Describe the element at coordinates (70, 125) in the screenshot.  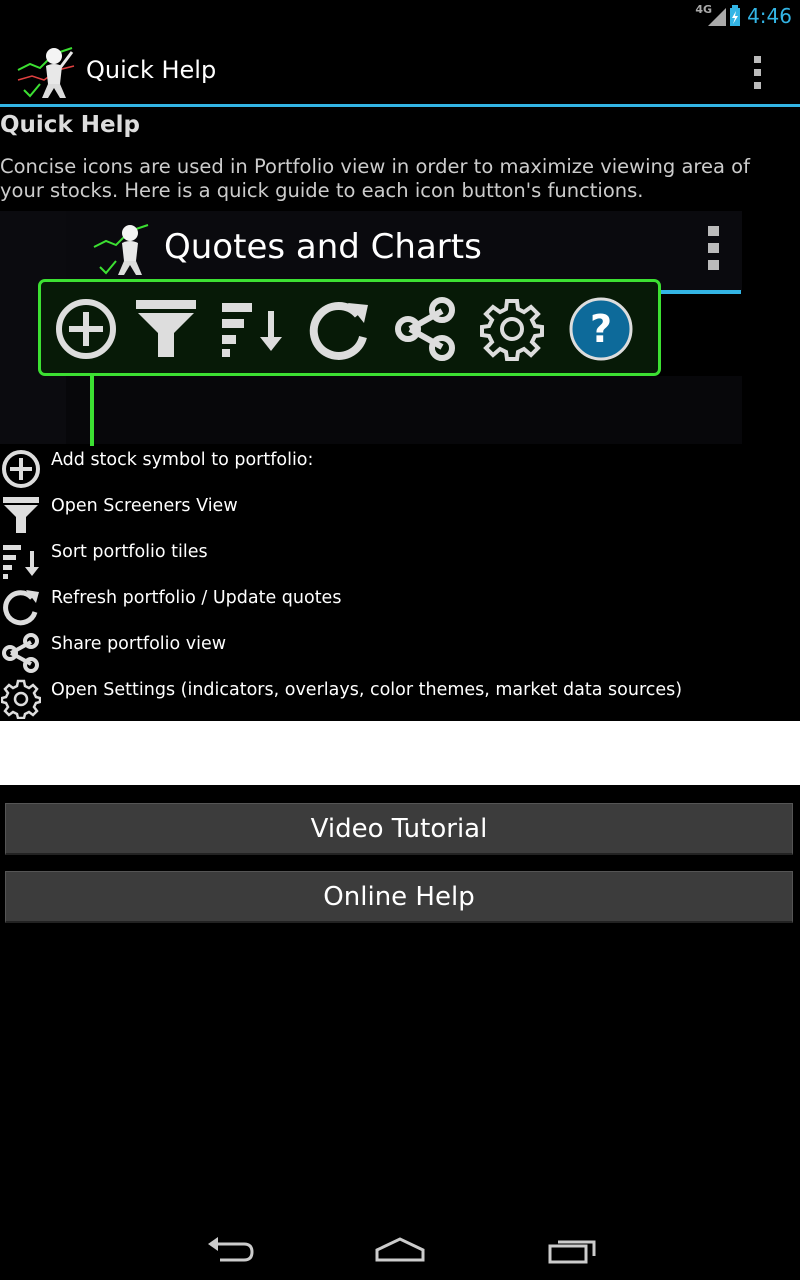
I see `help-heading: Quick Help` at that location.